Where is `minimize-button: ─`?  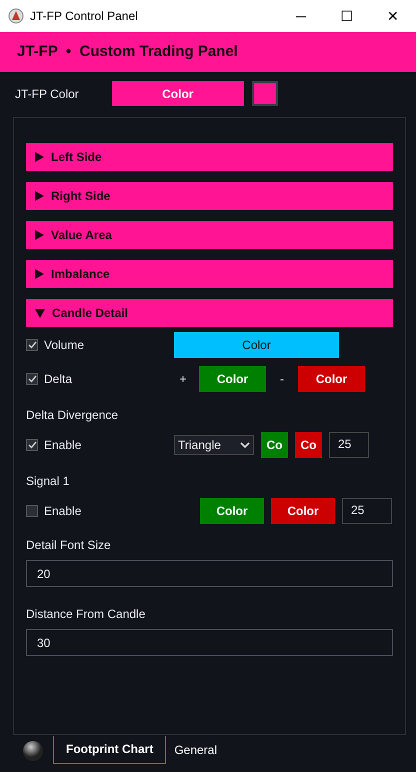 minimize-button: ─ is located at coordinates (301, 16).